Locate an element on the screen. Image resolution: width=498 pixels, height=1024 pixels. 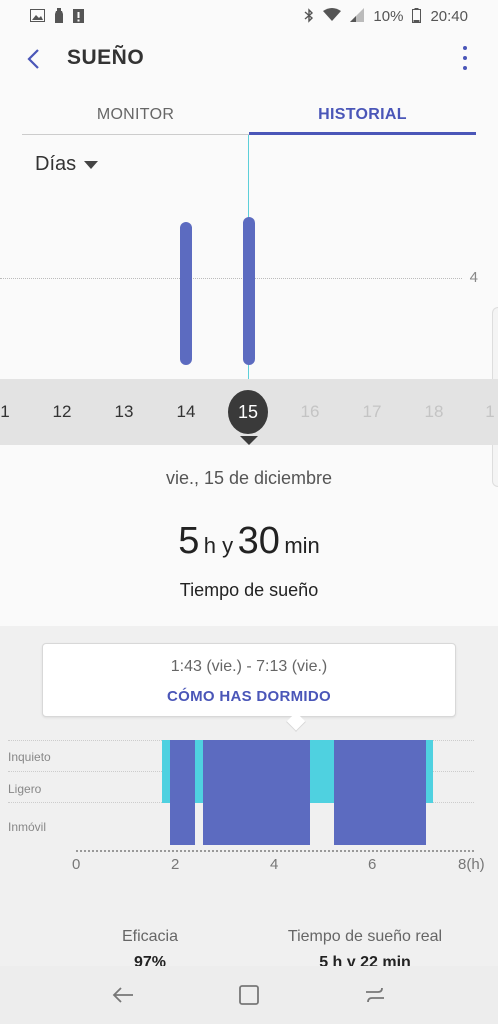
sleep-time-label: Tiempo de sueño is located at coordinates (249, 590).